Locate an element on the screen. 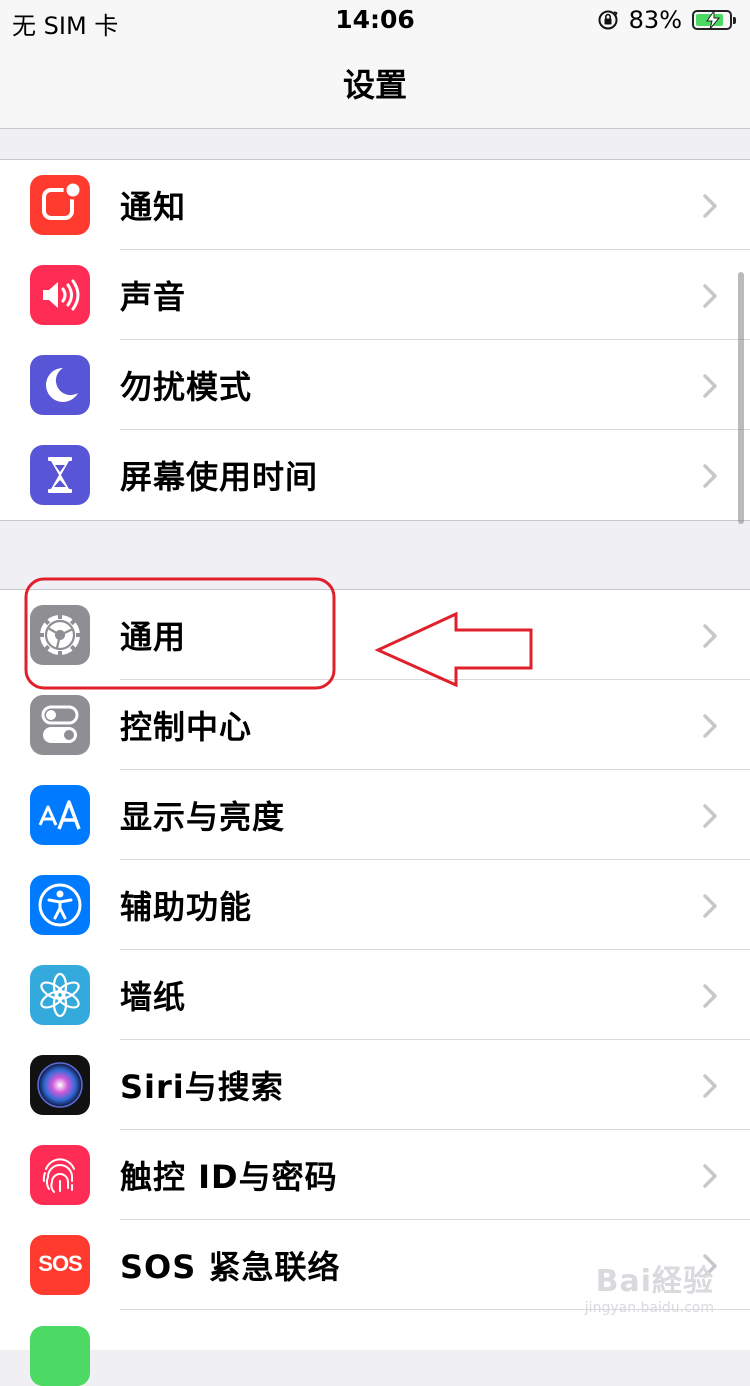 The width and height of the screenshot is (750, 1386). watermark-logo: Bai経验 is located at coordinates (654, 1281).